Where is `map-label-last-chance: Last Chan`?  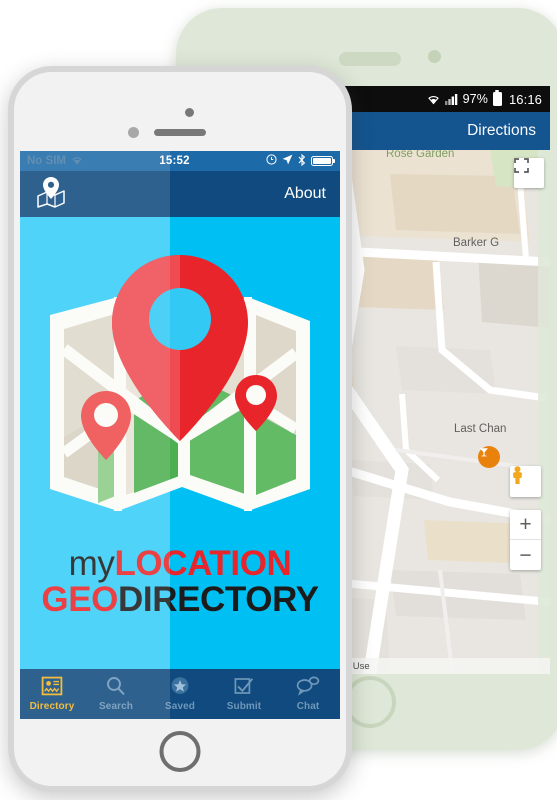
map-label-last-chance: Last Chan is located at coordinates (480, 429).